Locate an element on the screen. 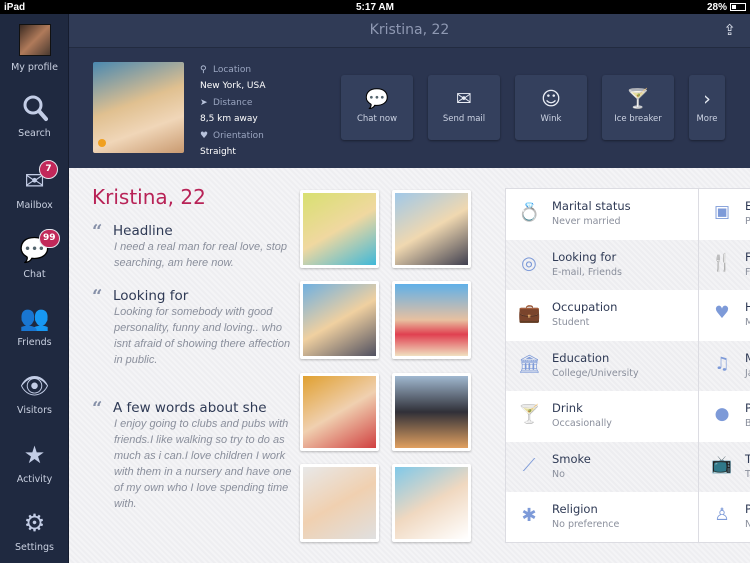  sidebar-item-label: Friends is located at coordinates (34, 342).